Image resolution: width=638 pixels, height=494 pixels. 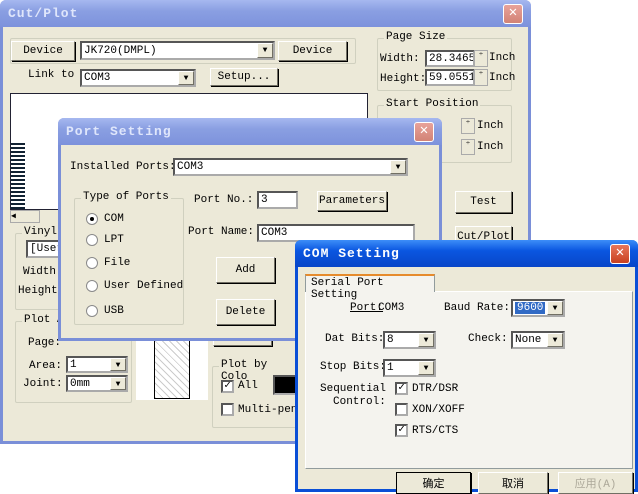 What do you see at coordinates (400, 59) in the screenshot?
I see `width-label: Width:` at bounding box center [400, 59].